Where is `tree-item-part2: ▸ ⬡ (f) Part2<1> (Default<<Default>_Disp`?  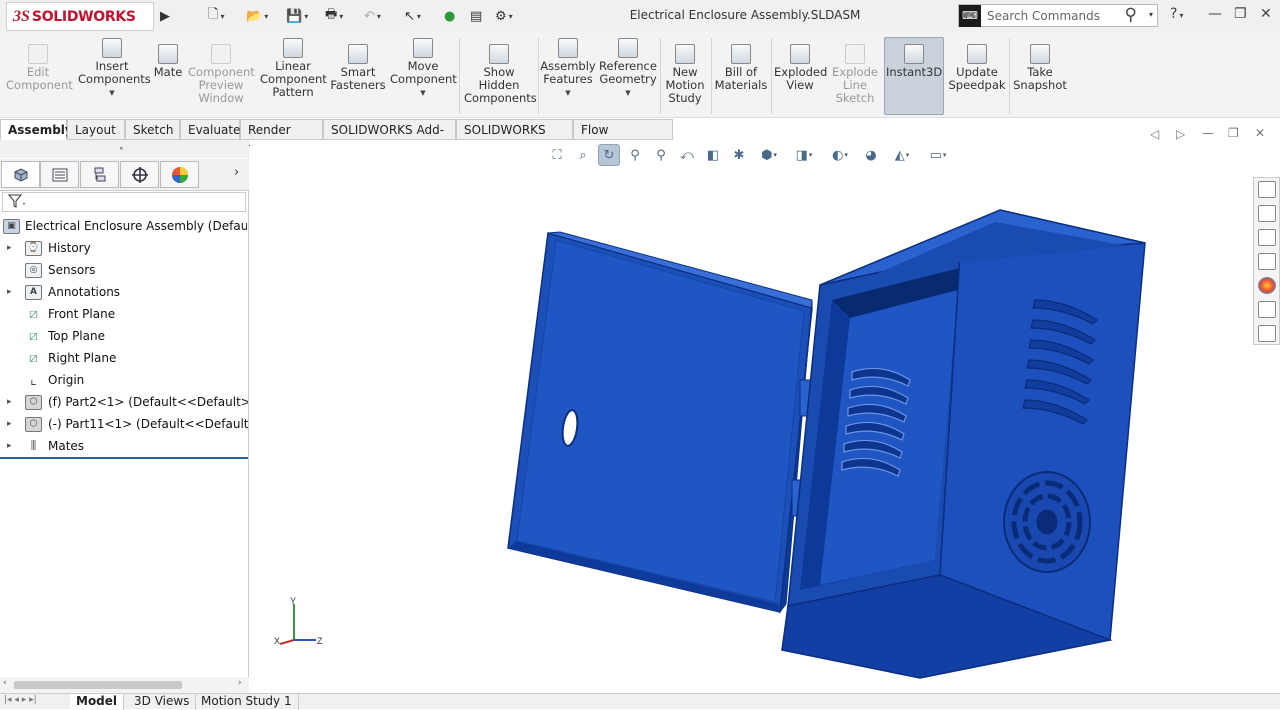 tree-item-part2: ▸ ⬡ (f) Part2<1> (Default<<Default>_Disp is located at coordinates (124, 402).